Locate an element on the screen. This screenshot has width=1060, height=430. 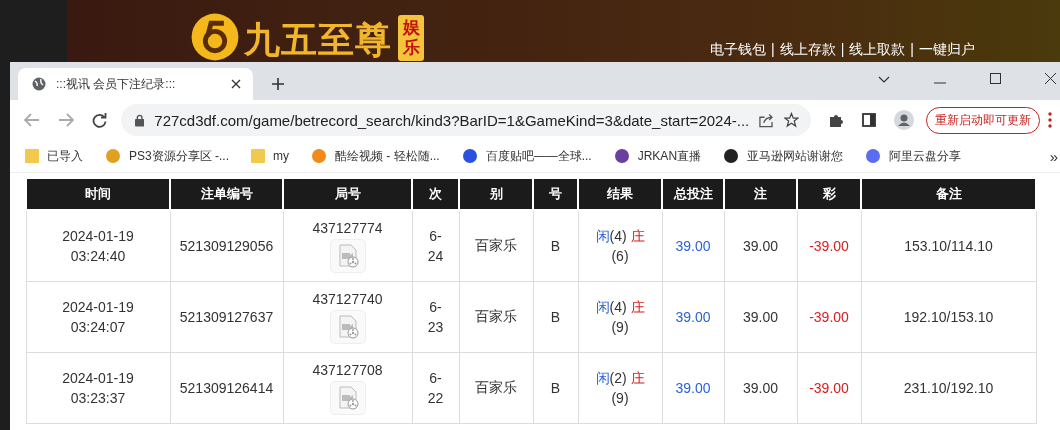
column-header: 注单编号 is located at coordinates (226, 194).